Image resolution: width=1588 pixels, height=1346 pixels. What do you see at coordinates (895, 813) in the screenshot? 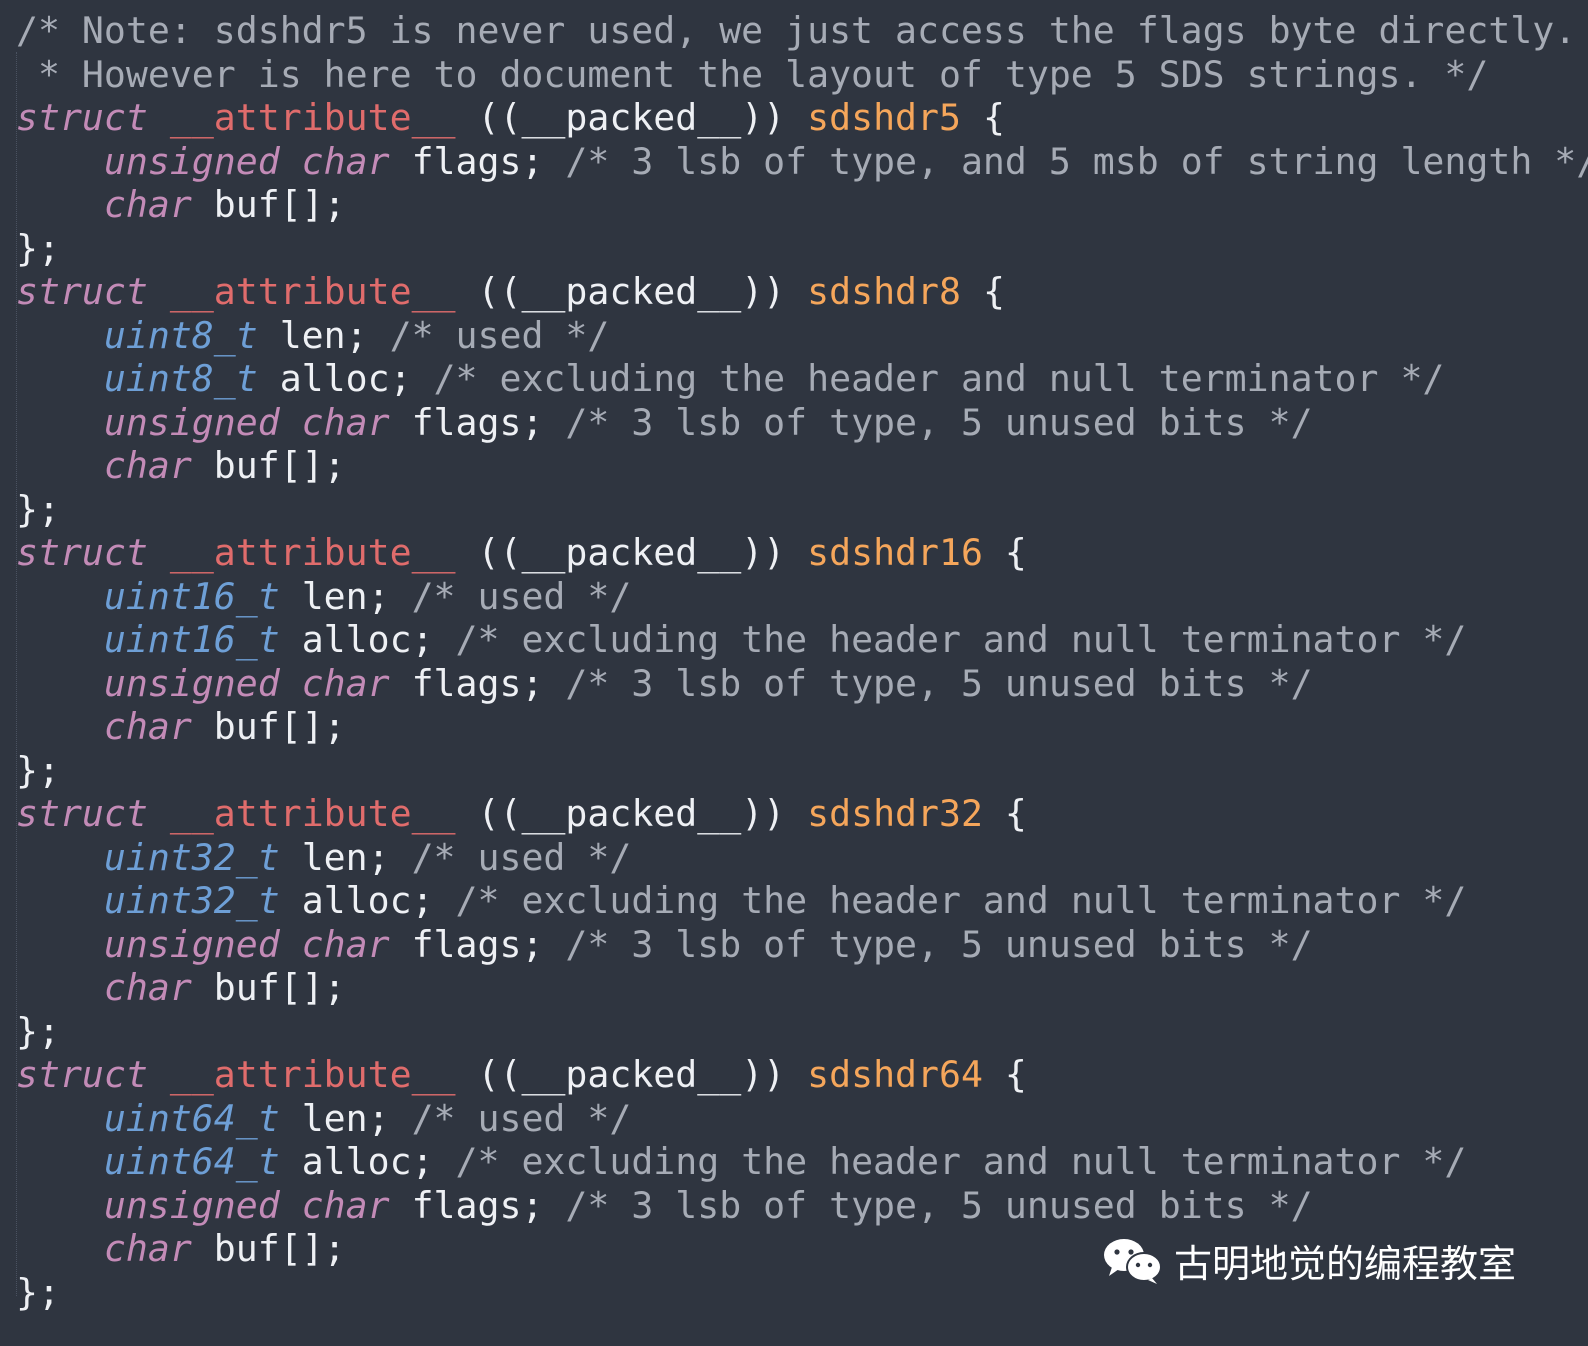
I see `code-token-name: sdshdr32` at bounding box center [895, 813].